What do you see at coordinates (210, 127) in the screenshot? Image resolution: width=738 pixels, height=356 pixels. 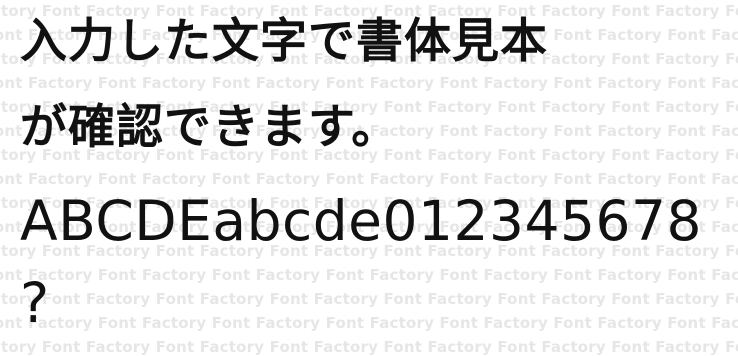 I see `sample-line-2: が確認できます。` at bounding box center [210, 127].